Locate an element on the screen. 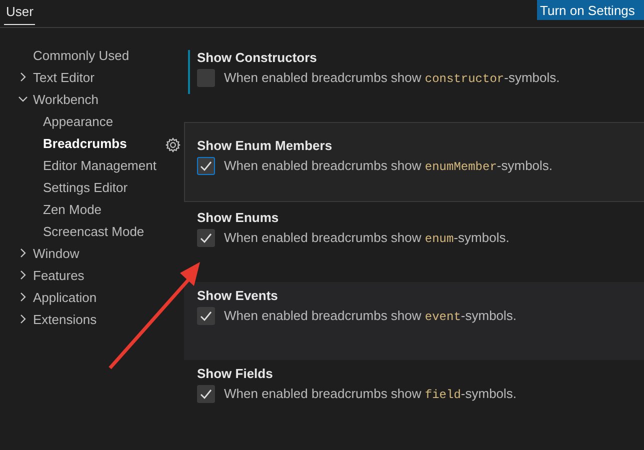  toc-item: Appearance is located at coordinates (78, 121).